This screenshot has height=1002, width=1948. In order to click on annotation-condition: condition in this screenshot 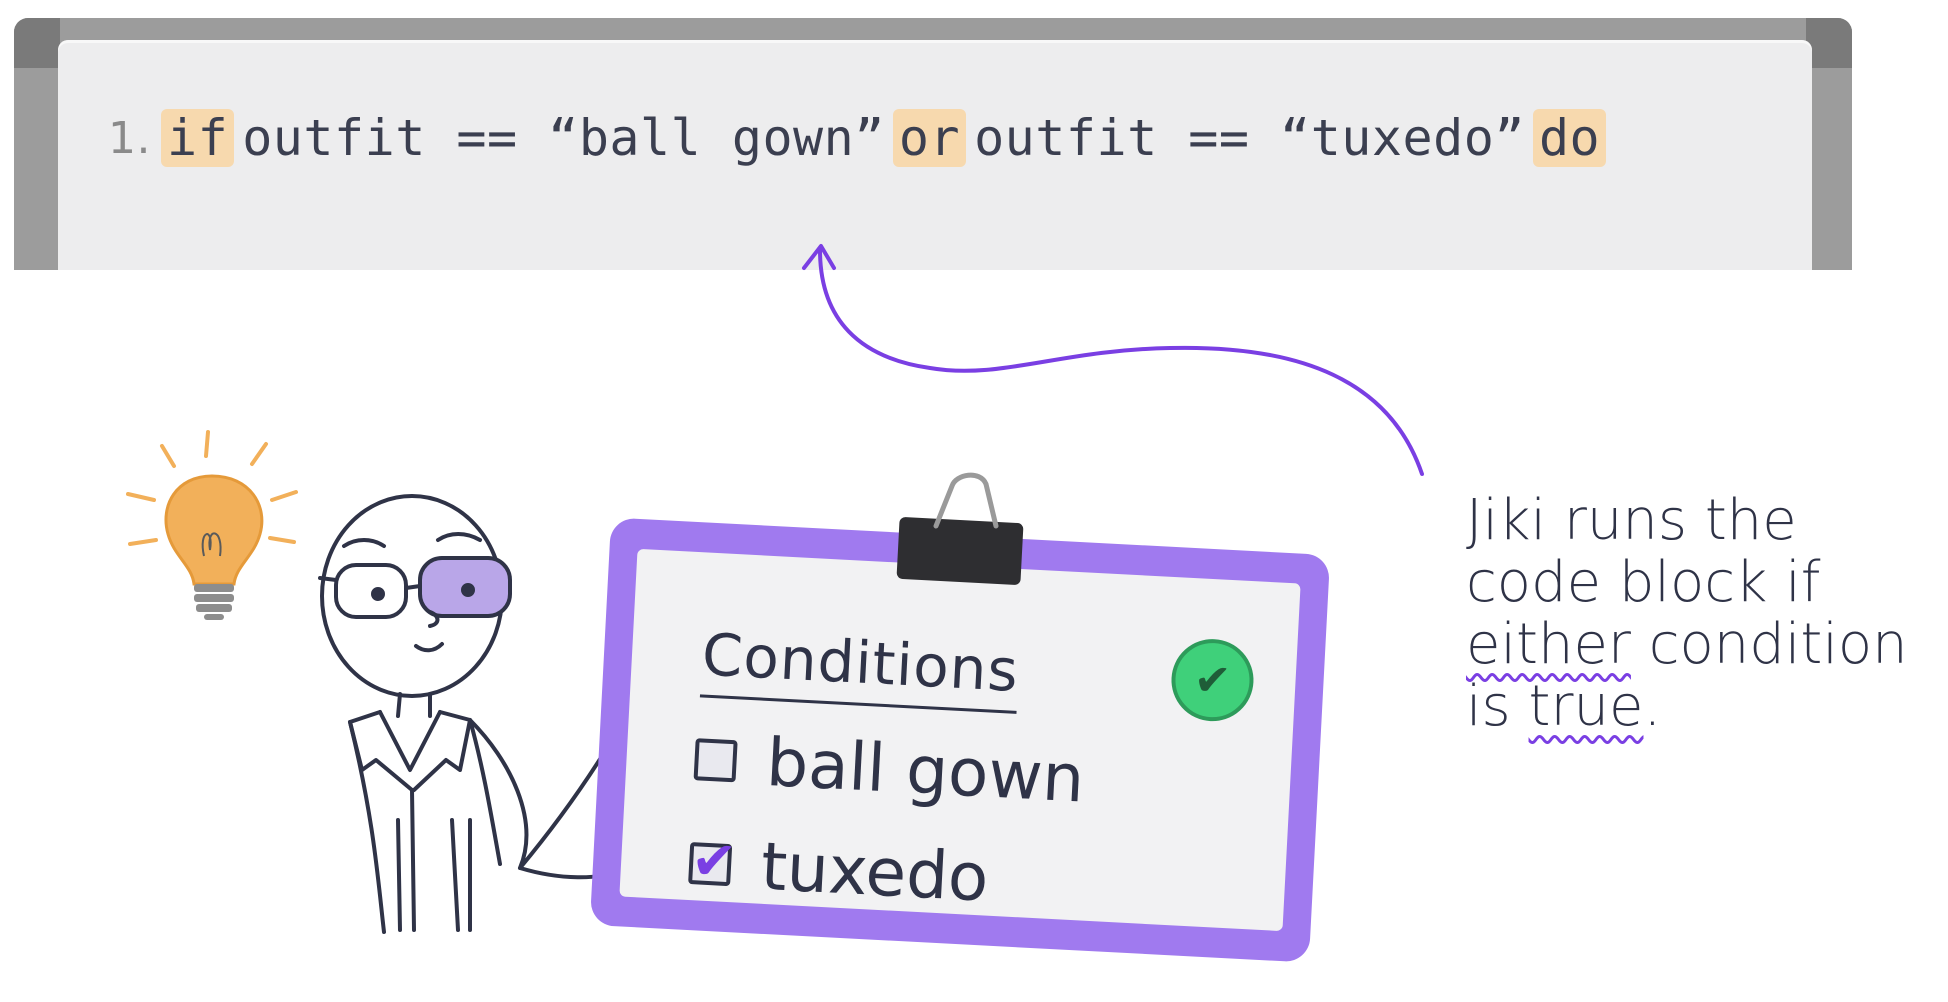, I will do `click(1769, 644)`.